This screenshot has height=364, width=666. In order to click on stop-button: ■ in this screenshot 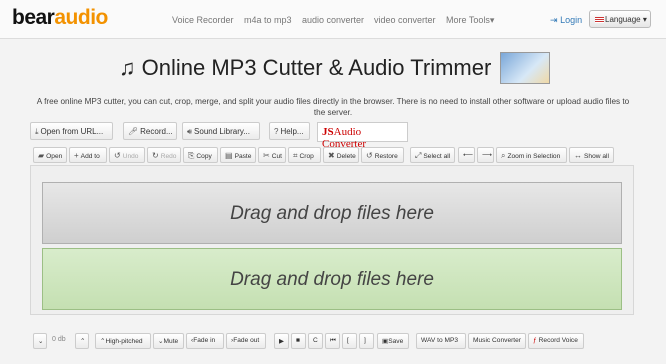, I will do `click(298, 341)`.